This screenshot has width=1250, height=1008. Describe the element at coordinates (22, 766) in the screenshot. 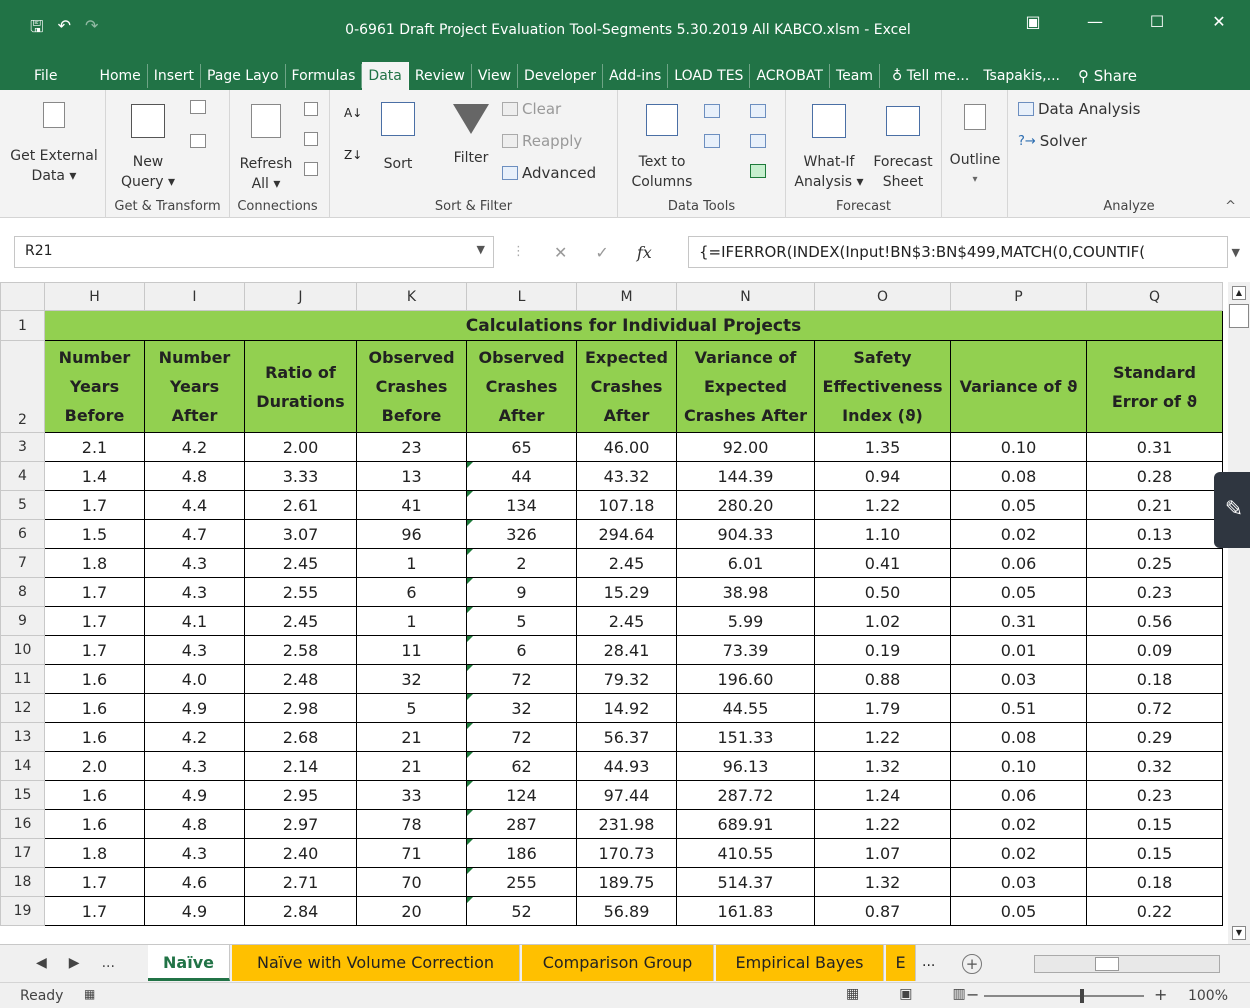

I see `row-header: 14` at that location.